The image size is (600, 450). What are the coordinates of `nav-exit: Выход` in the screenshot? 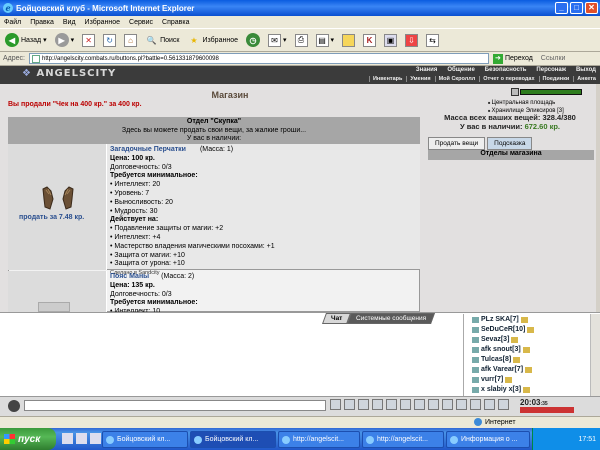 It's located at (586, 70).